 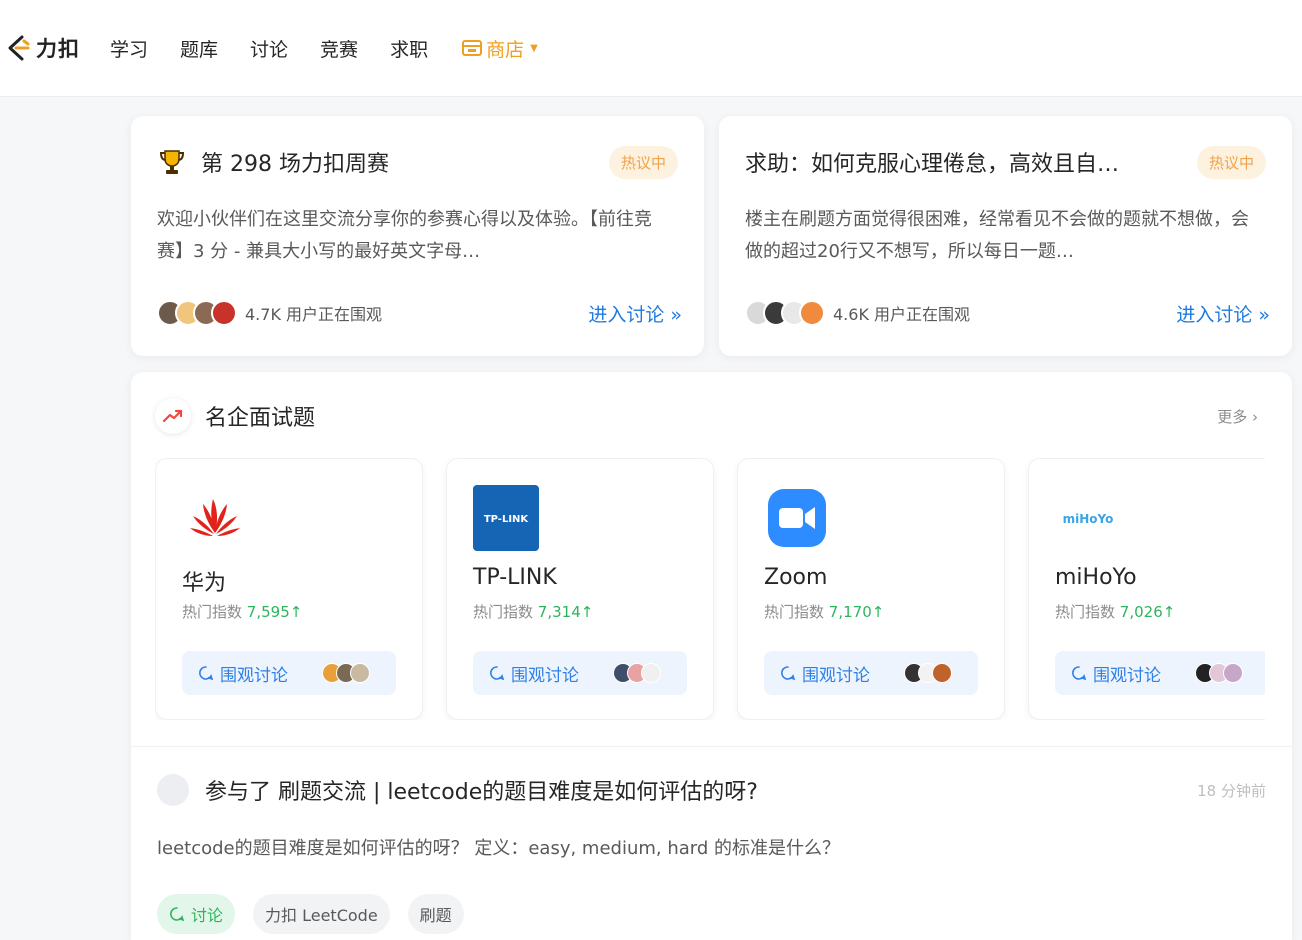 What do you see at coordinates (797, 518) in the screenshot?
I see `zoom-logo` at bounding box center [797, 518].